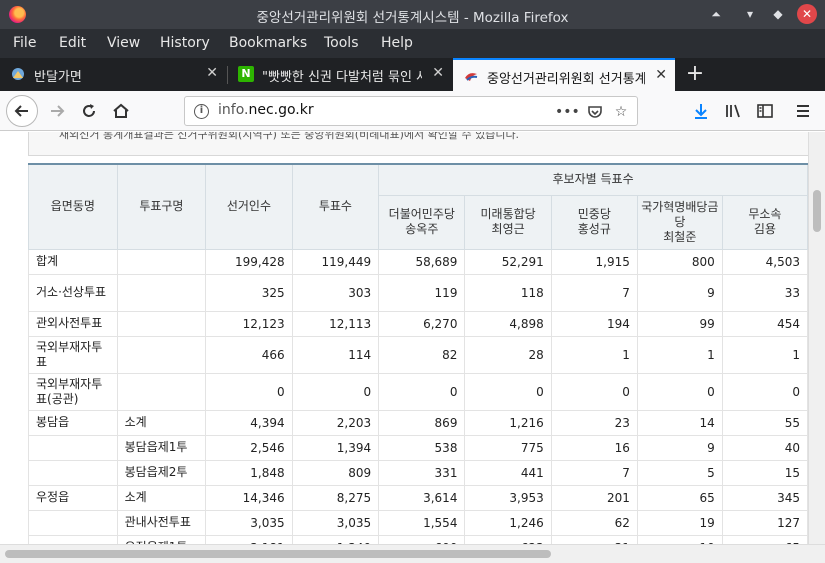 The width and height of the screenshot is (825, 563). I want to click on candidate-name: 최철준, so click(680, 236).